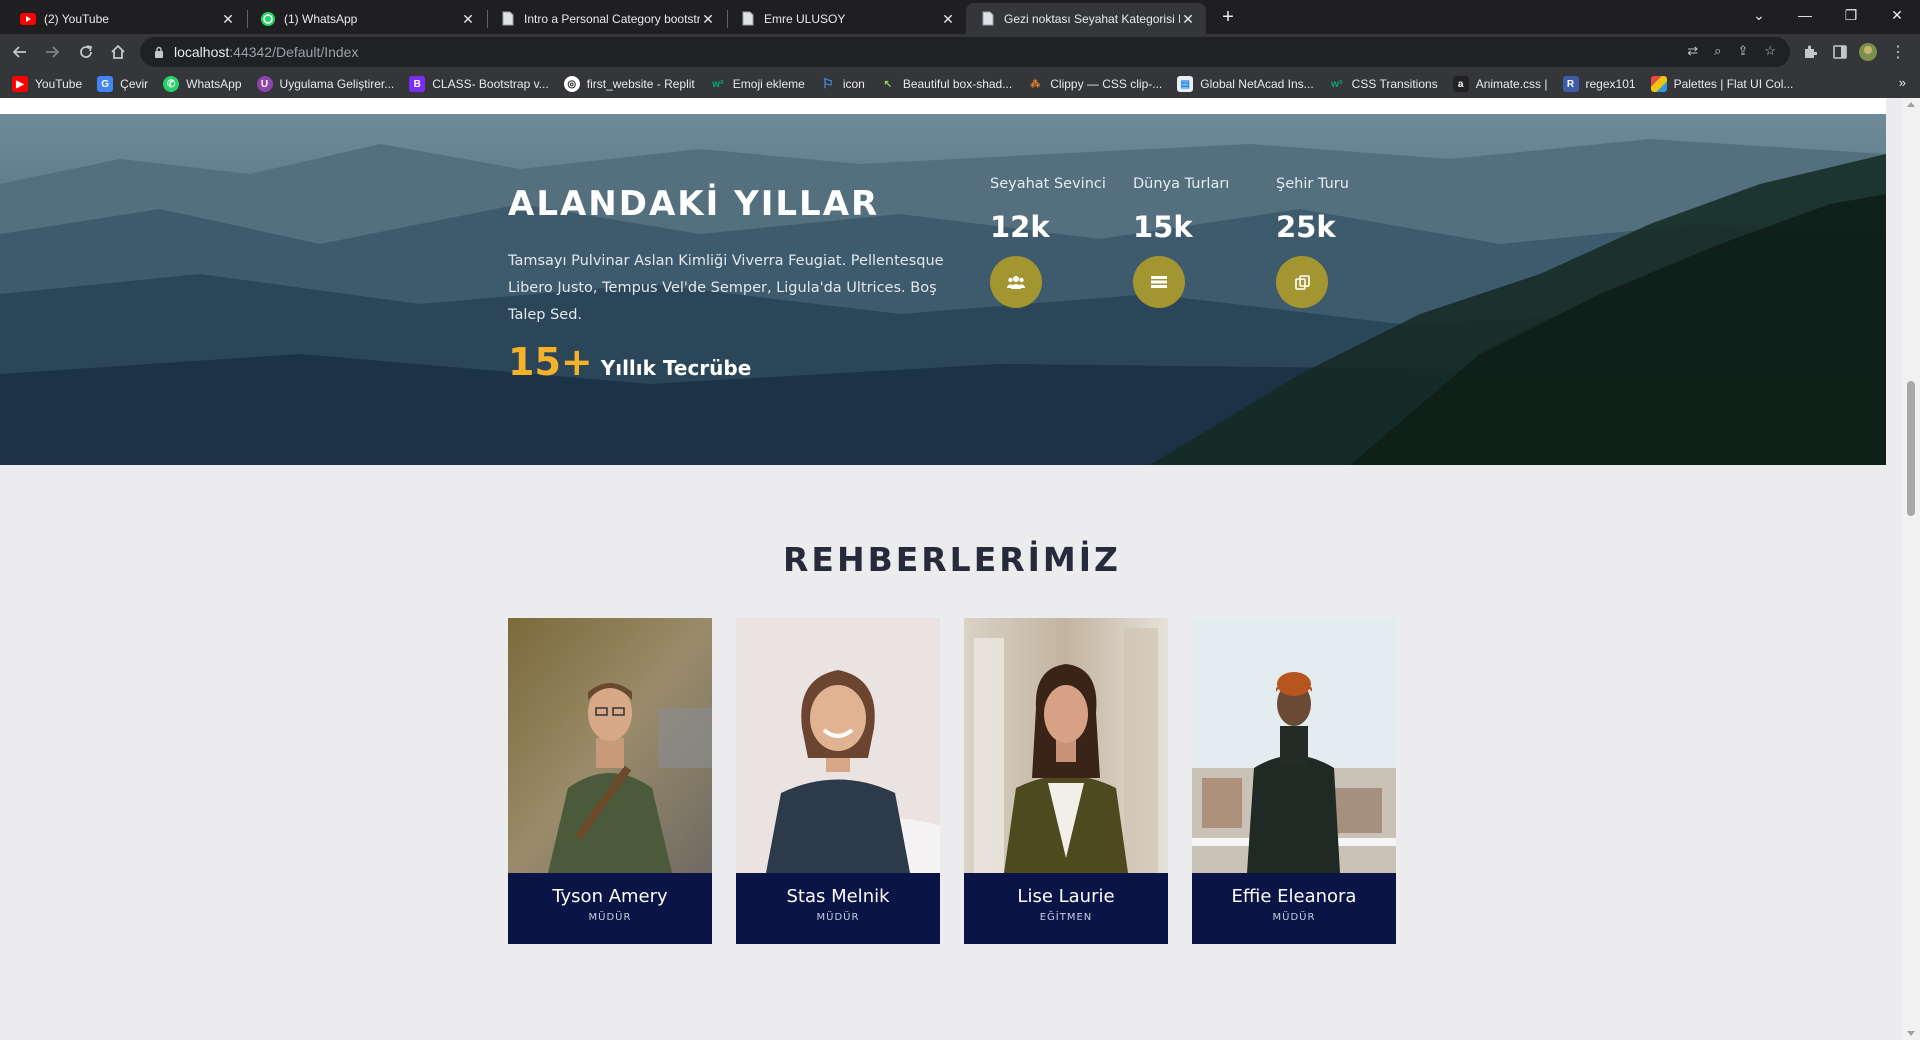  Describe the element at coordinates (571, 84) in the screenshot. I see `replit-icon: ◎` at that location.